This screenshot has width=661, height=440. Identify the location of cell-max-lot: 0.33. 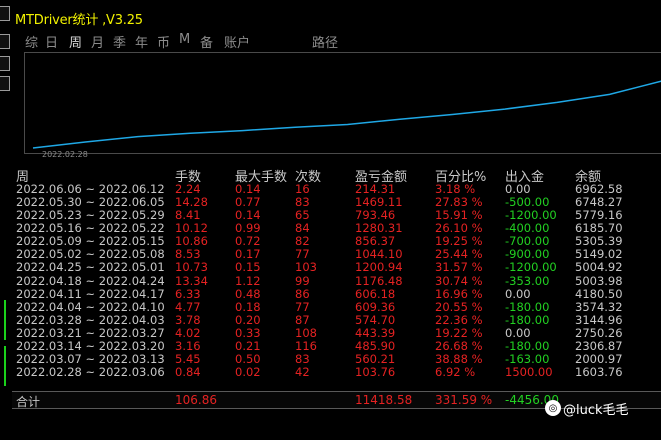
(248, 332).